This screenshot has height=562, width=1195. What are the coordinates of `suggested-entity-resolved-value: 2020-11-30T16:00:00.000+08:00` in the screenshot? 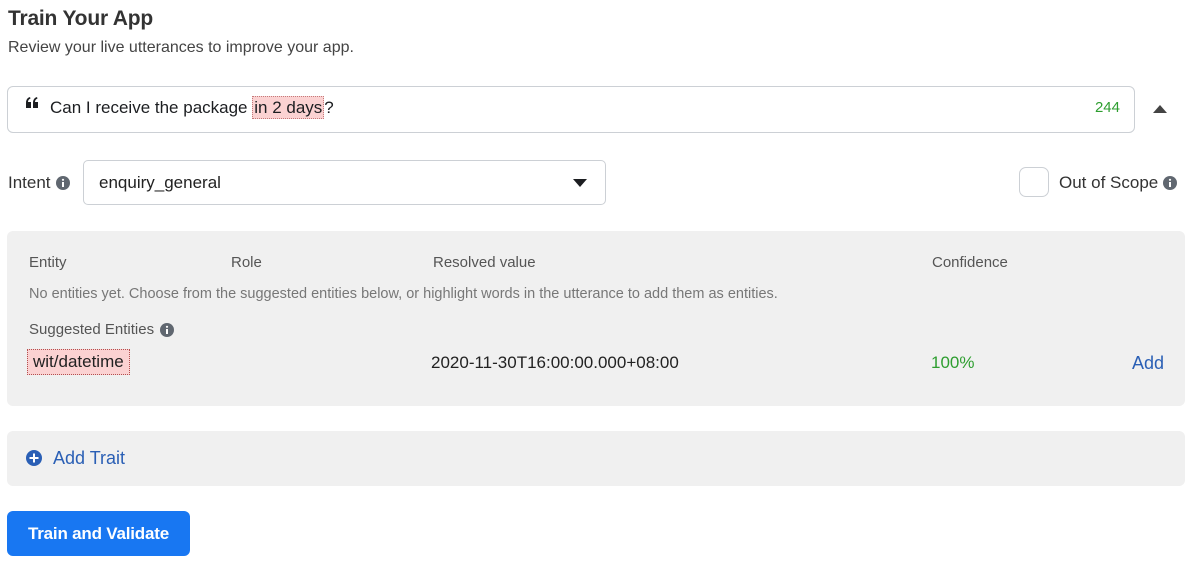 It's located at (555, 362).